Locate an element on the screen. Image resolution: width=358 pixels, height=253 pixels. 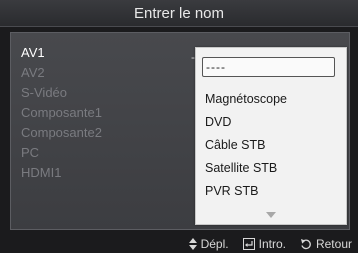
page-title: Entrer le nom is located at coordinates (179, 13).